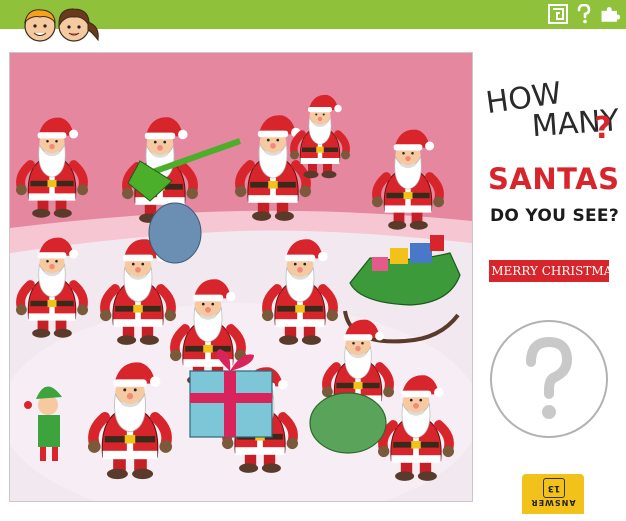  I want to click on maze-icon, so click(558, 14).